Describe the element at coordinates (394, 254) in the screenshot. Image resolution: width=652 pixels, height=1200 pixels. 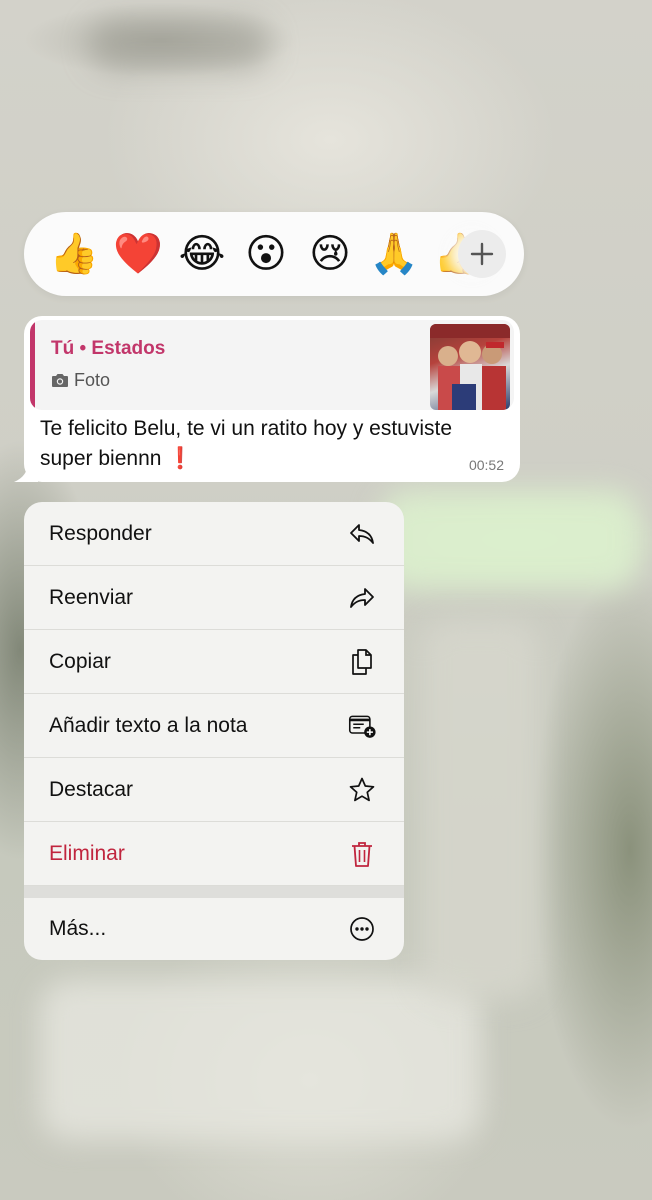
I see `praying-reaction: 🙏` at that location.